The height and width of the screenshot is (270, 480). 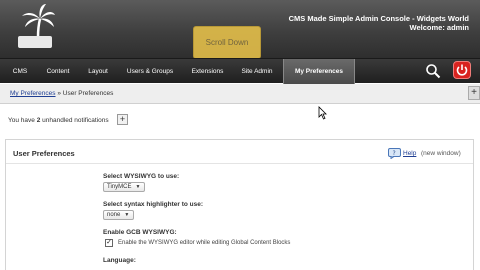 I want to click on nav-item-users-groups: Users & Groups, so click(x=150, y=71).